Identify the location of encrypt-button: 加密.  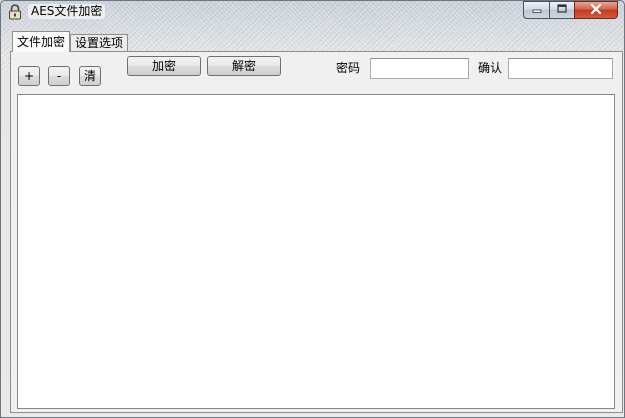
(164, 66).